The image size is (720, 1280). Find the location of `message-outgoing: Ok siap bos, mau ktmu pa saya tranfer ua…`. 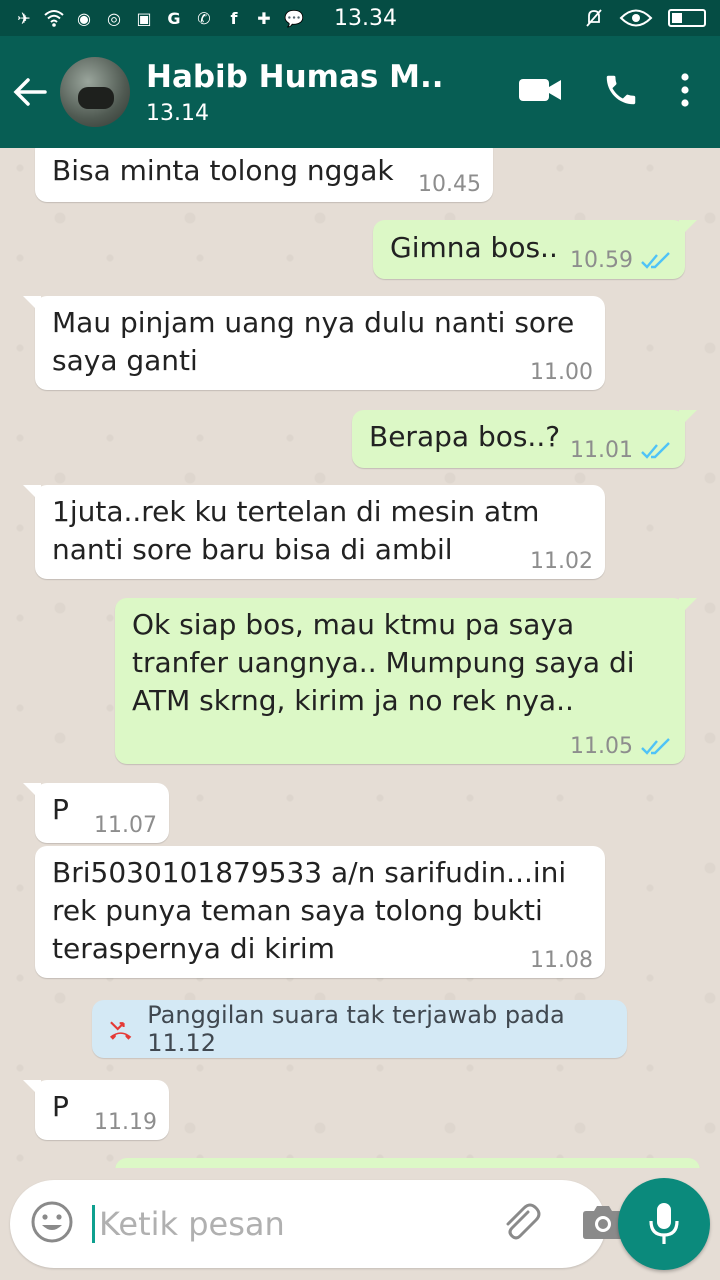

message-outgoing: Ok siap bos, mau ktmu pa saya tranfer ua… is located at coordinates (406, 682).